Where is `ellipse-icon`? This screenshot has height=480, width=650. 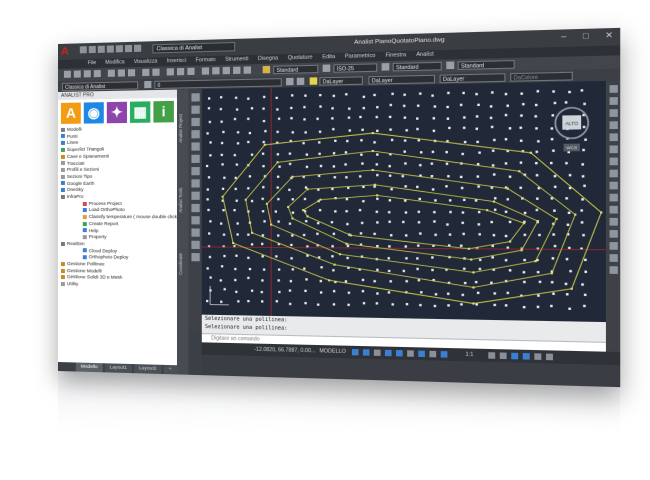
ellipse-icon is located at coordinates (195, 183).